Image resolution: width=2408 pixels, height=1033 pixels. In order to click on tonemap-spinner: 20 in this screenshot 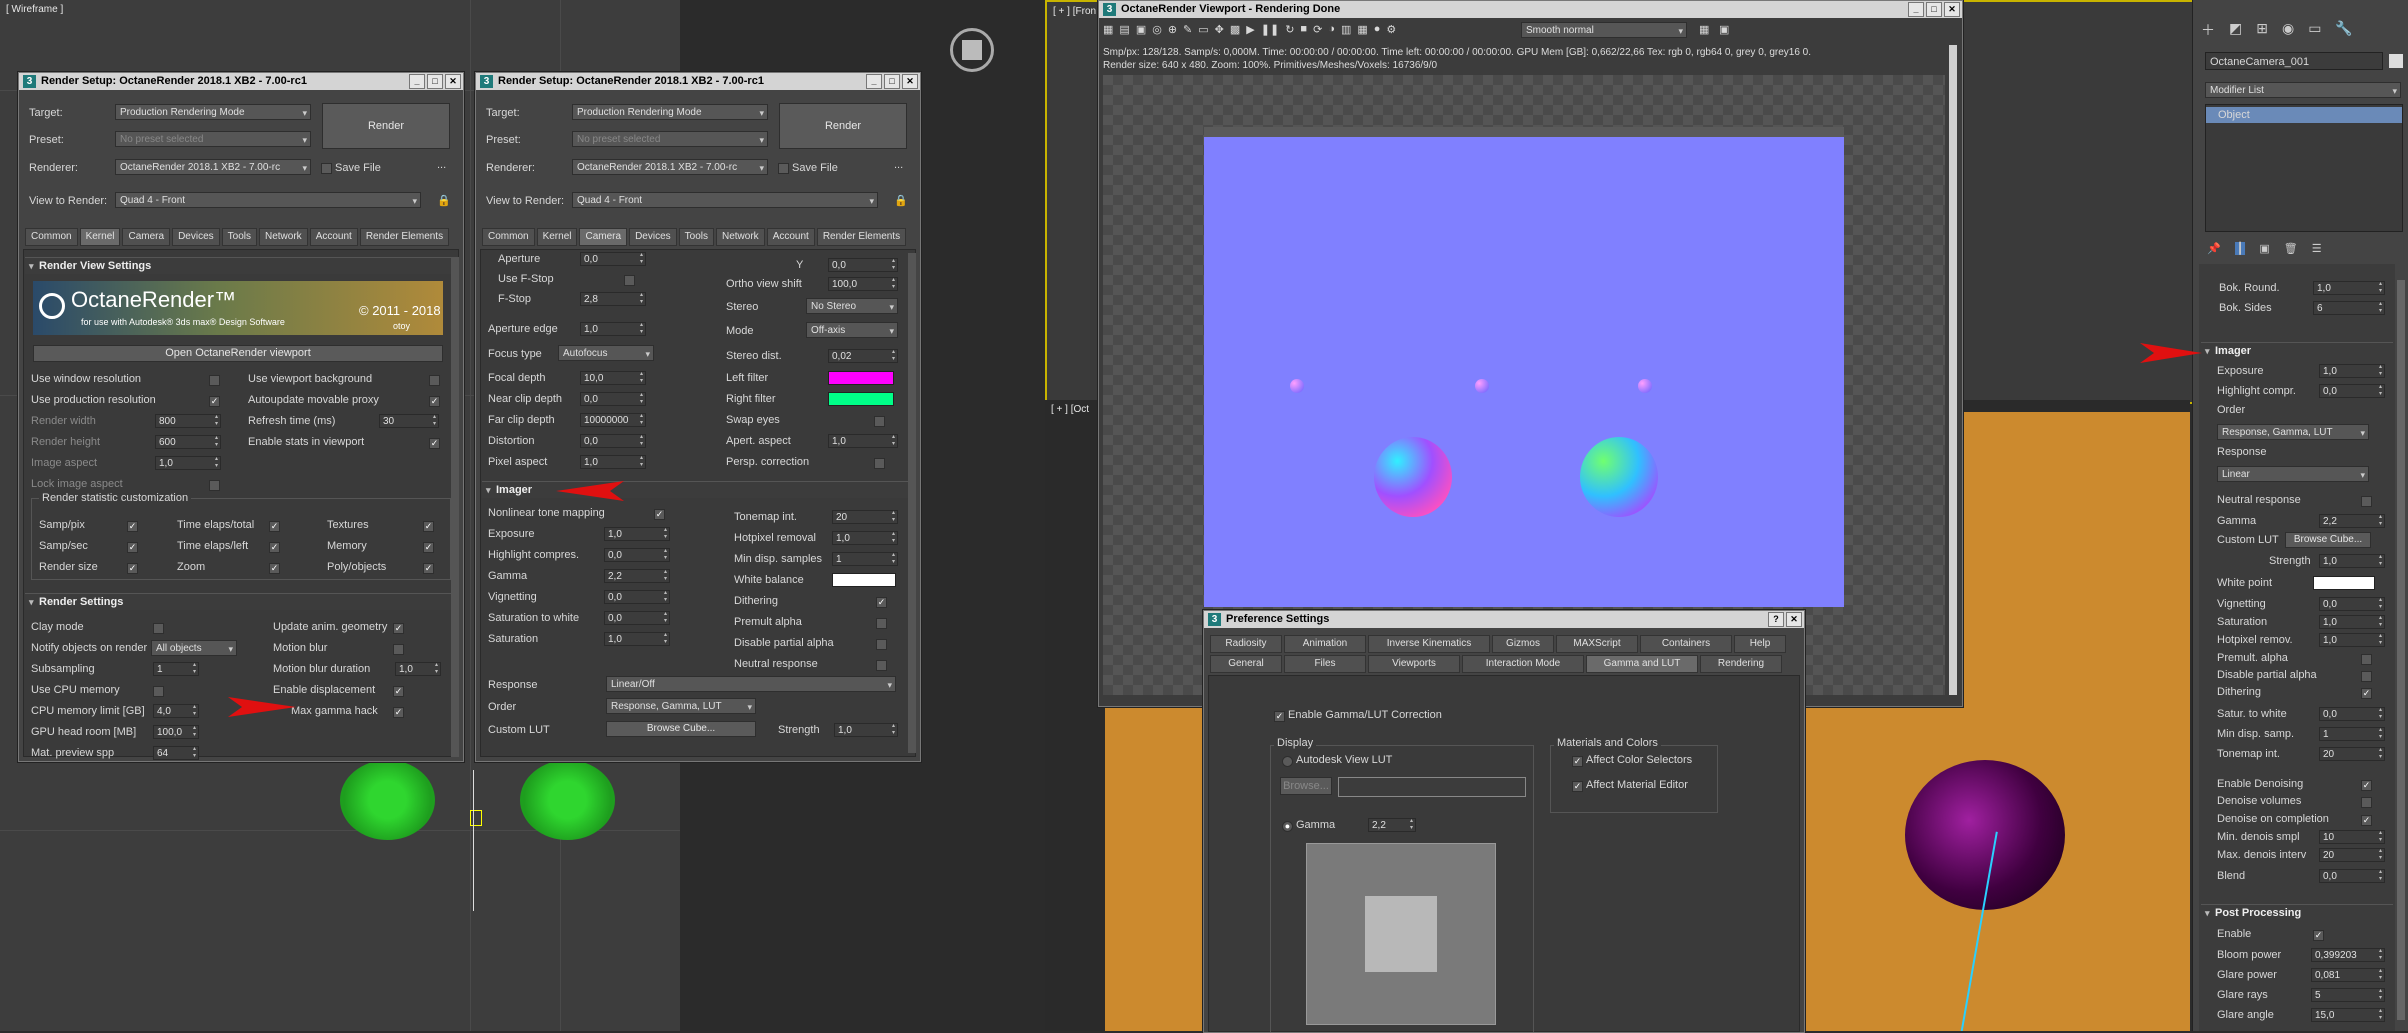, I will do `click(2352, 754)`.